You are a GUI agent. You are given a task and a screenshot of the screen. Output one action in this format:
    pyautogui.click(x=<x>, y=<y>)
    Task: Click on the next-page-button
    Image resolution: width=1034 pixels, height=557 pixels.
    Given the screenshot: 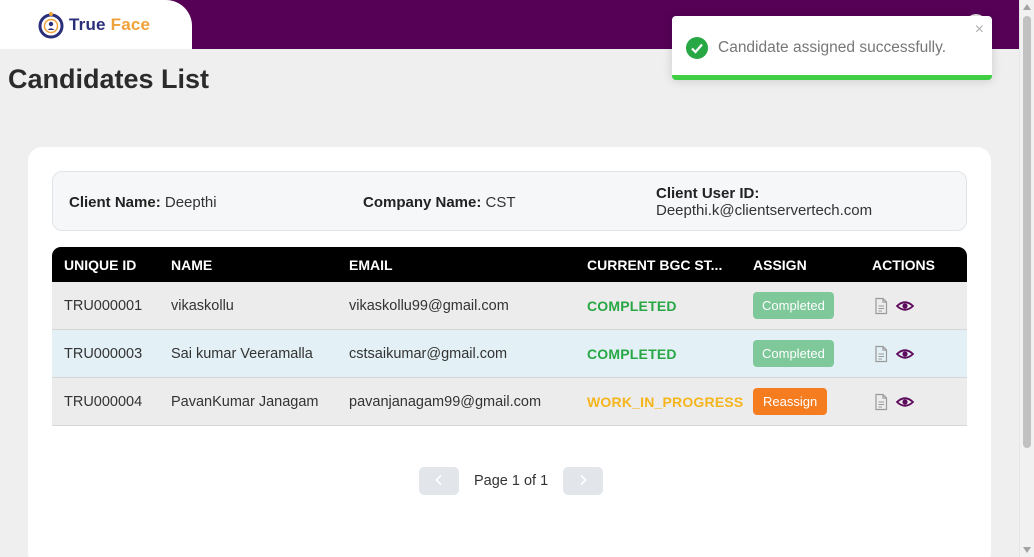 What is the action you would take?
    pyautogui.click(x=583, y=481)
    